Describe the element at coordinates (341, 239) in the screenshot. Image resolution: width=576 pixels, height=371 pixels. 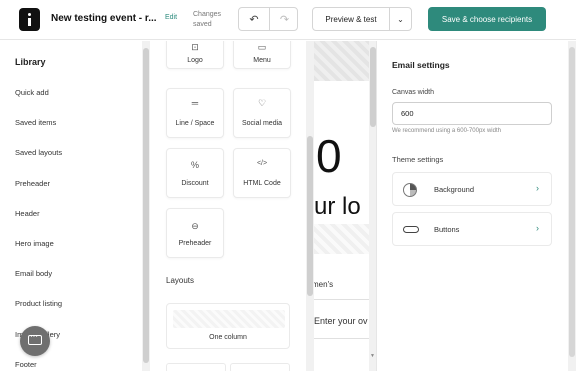
I see `canvas-image-placeholder` at that location.